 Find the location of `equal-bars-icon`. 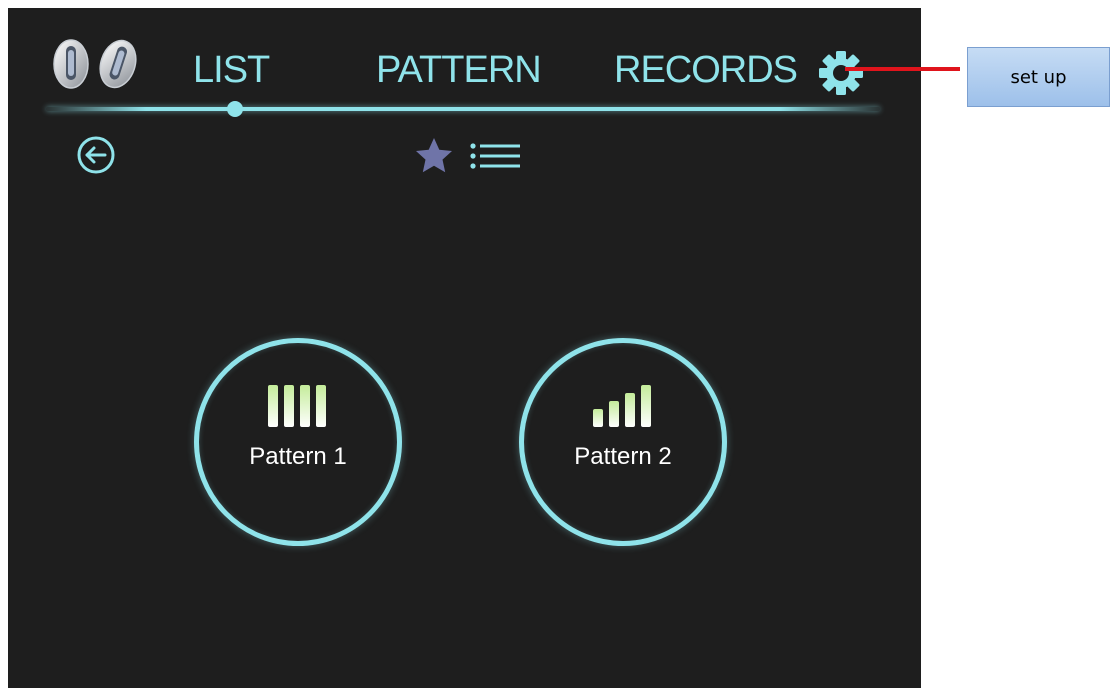

equal-bars-icon is located at coordinates (297, 406).